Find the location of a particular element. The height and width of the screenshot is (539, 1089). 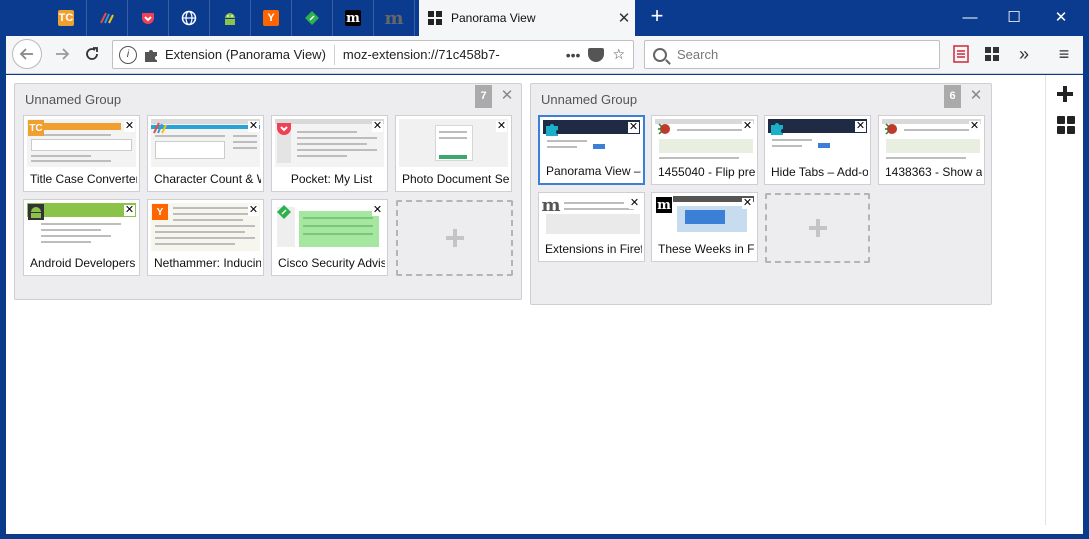

pinned-tab-pocket is located at coordinates (148, 18).